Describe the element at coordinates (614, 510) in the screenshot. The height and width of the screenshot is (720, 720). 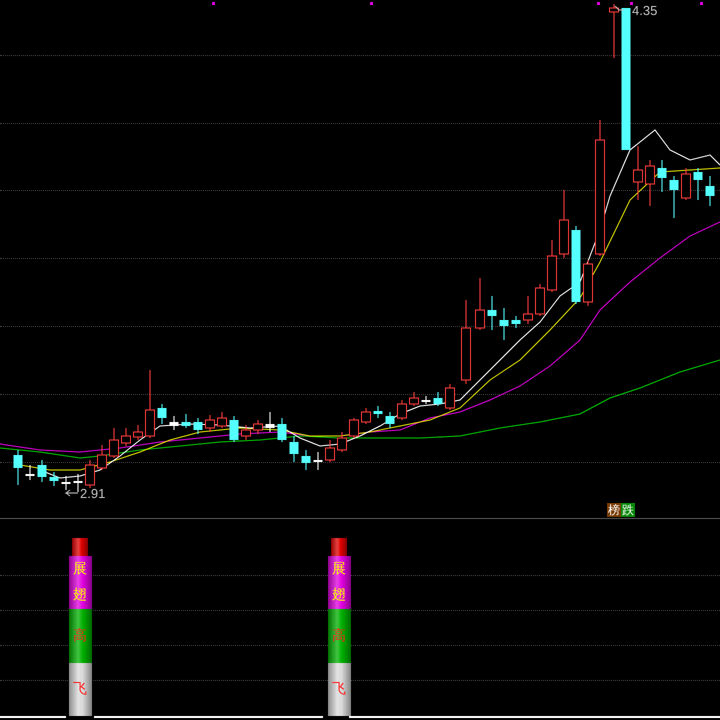
I see `signal-badge: 榜` at that location.